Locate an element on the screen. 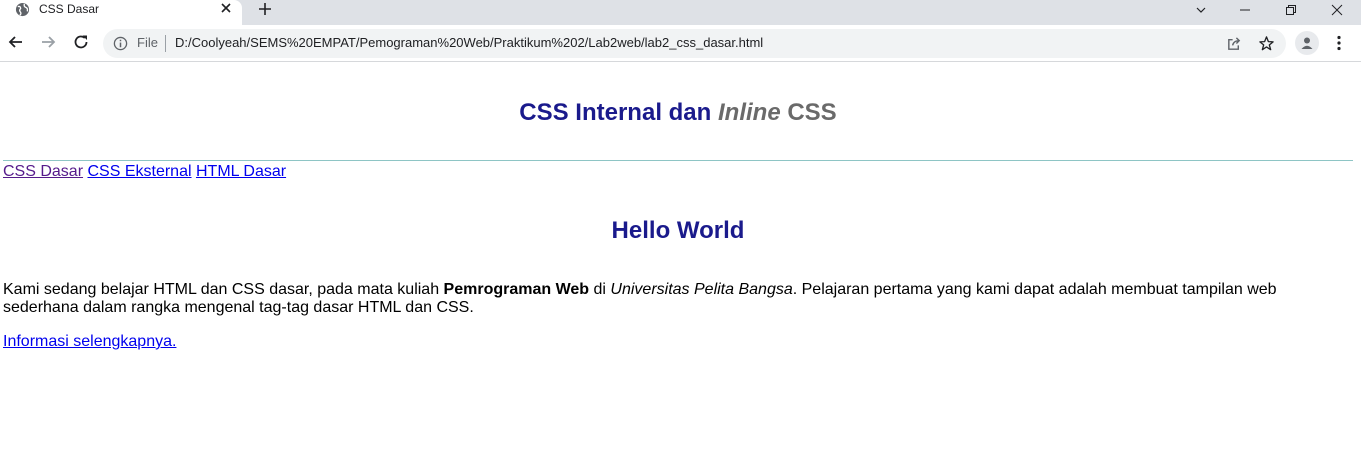 This screenshot has height=451, width=1361. page-title-inline: Inline CSS is located at coordinates (777, 112).